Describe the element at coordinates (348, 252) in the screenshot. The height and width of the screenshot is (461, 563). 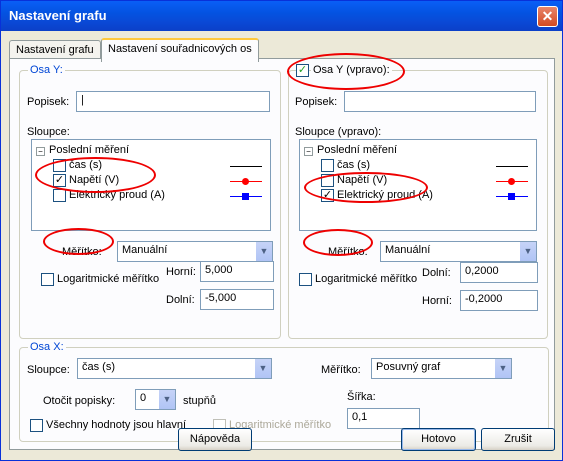
I see `yr-meritko-label: Měřítko:` at that location.